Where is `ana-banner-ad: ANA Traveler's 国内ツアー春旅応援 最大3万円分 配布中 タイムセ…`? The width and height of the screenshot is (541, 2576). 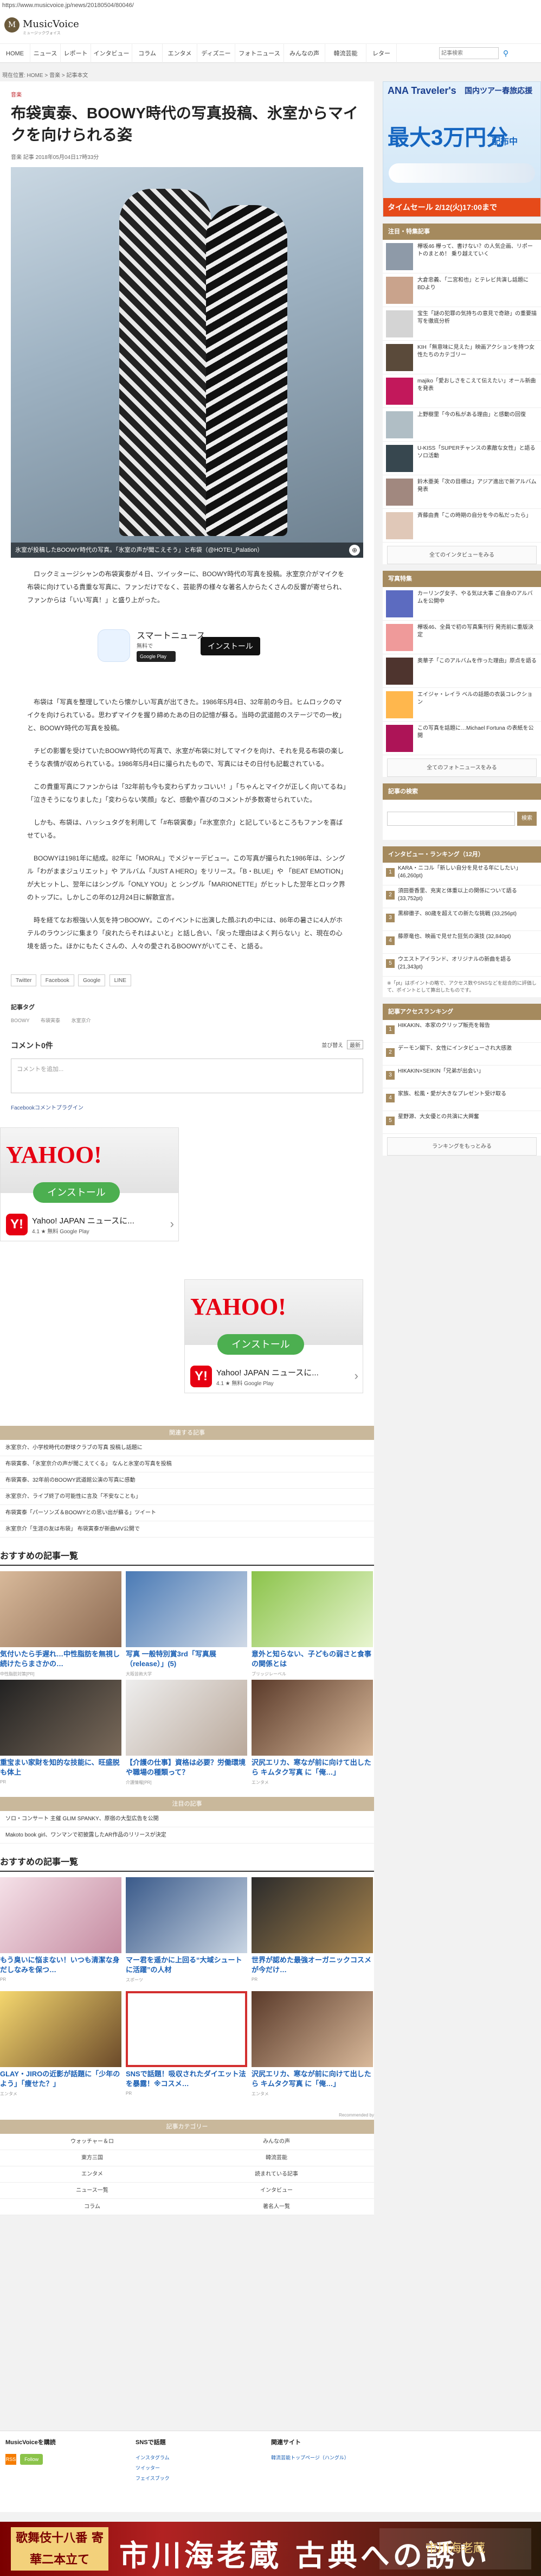 ana-banner-ad: ANA Traveler's 国内ツアー春旅応援 最大3万円分 配布中 タイムセ… is located at coordinates (462, 149).